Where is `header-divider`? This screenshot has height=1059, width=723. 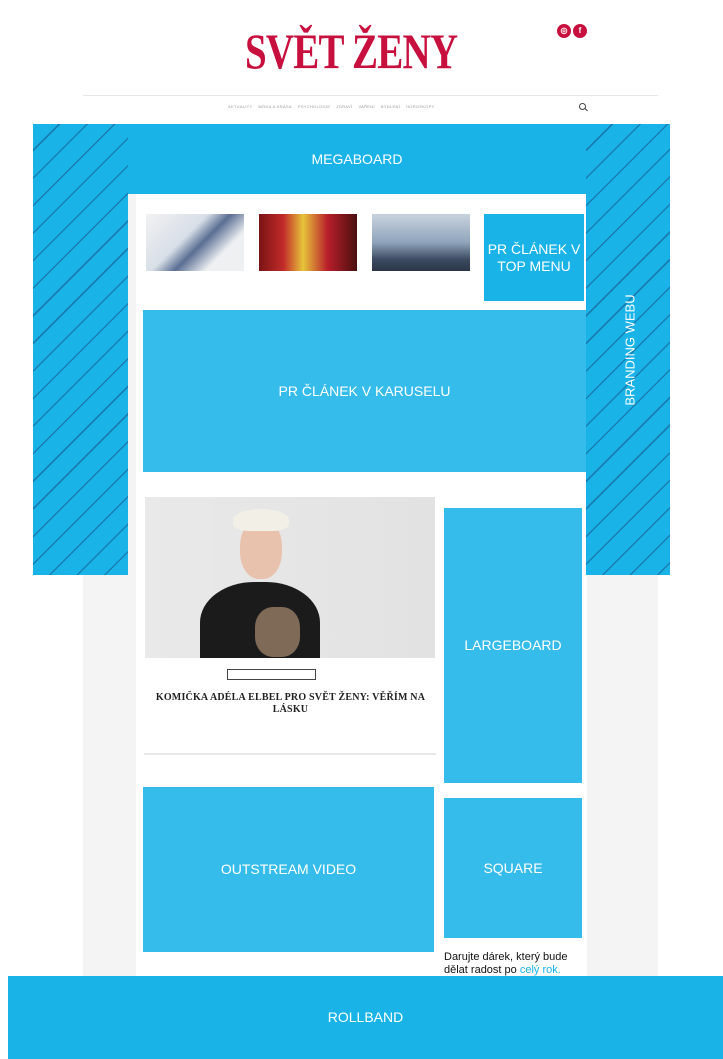
header-divider is located at coordinates (370, 95).